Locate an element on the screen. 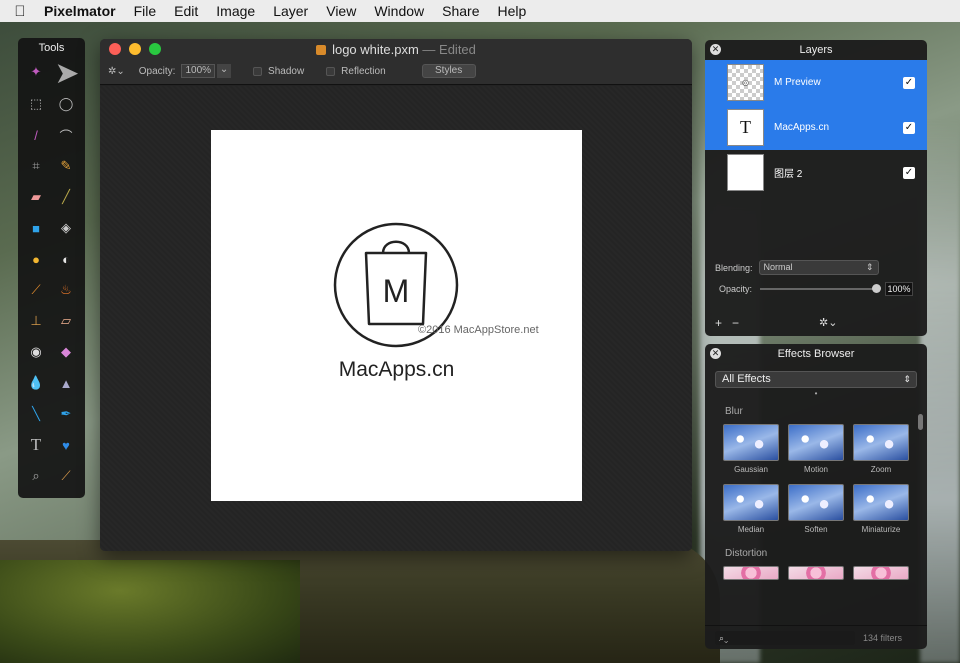  effect-gaussian: Gaussian is located at coordinates (751, 449).